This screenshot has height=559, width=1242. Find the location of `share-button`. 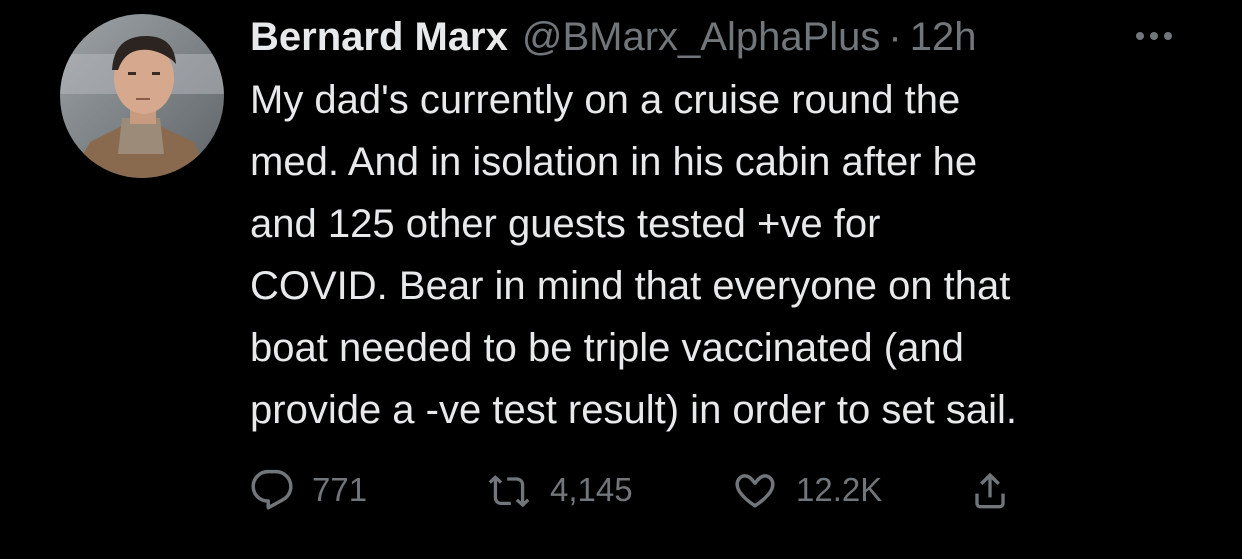

share-button is located at coordinates (990, 490).